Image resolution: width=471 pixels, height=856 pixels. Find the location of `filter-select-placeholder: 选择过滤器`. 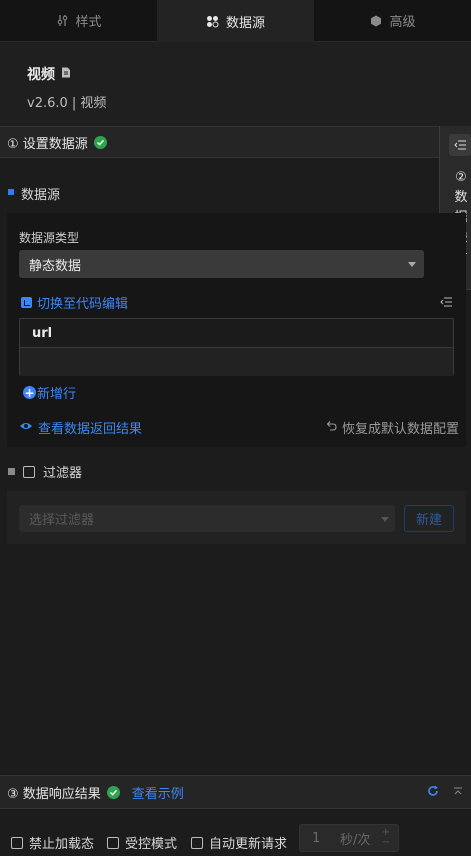

filter-select-placeholder: 选择过滤器 is located at coordinates (62, 520).